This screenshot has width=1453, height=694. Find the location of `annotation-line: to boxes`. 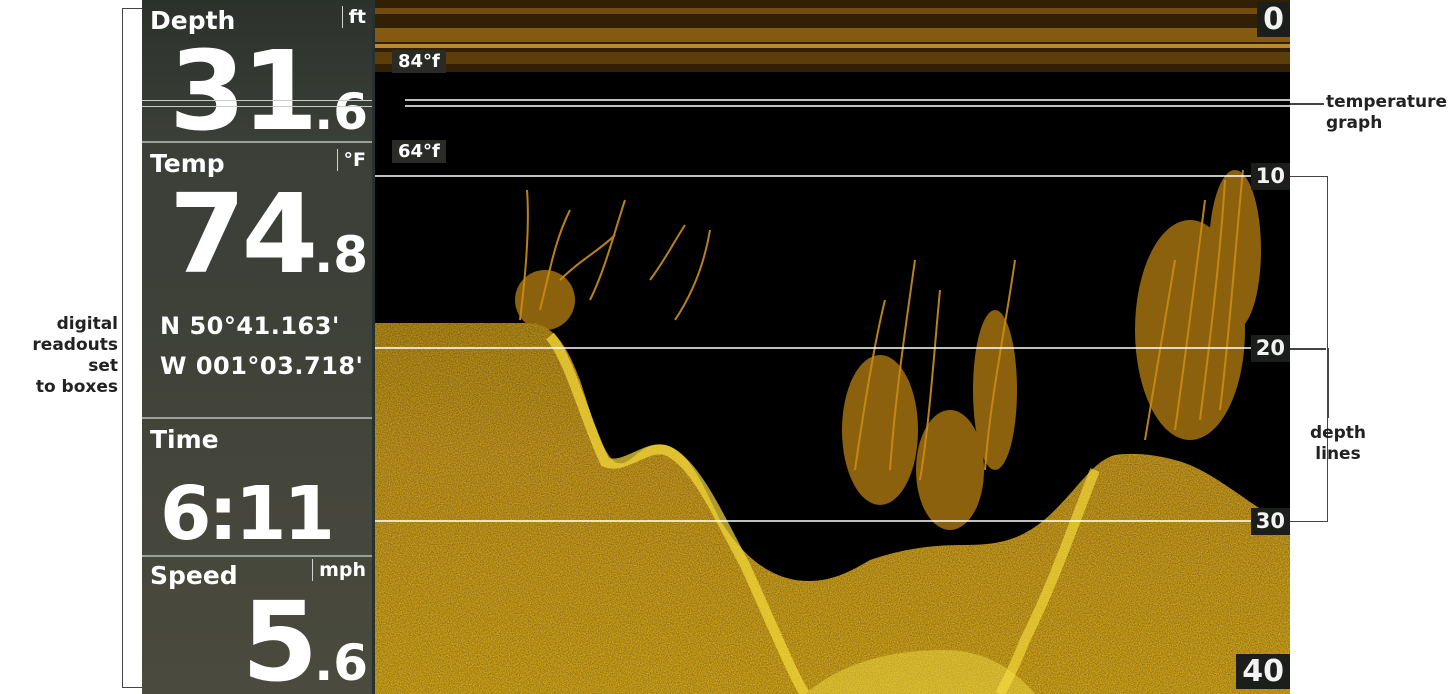

annotation-line: to boxes is located at coordinates (76, 387).